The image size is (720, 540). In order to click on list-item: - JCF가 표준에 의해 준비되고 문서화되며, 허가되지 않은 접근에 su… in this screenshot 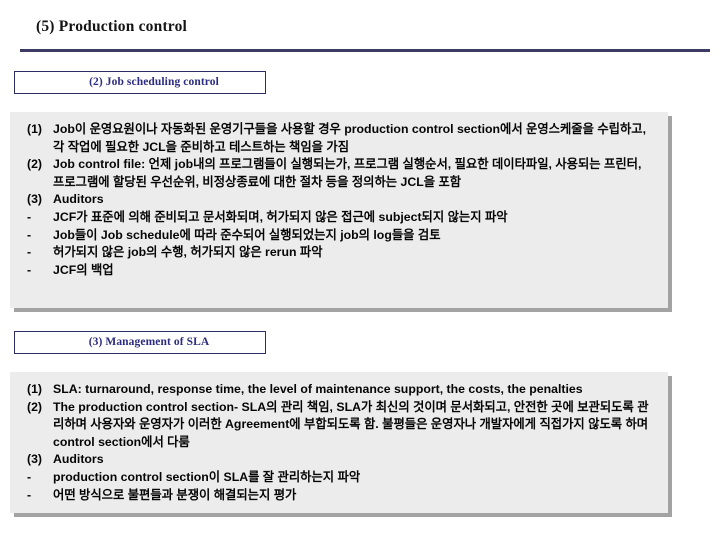, I will do `click(339, 218)`.